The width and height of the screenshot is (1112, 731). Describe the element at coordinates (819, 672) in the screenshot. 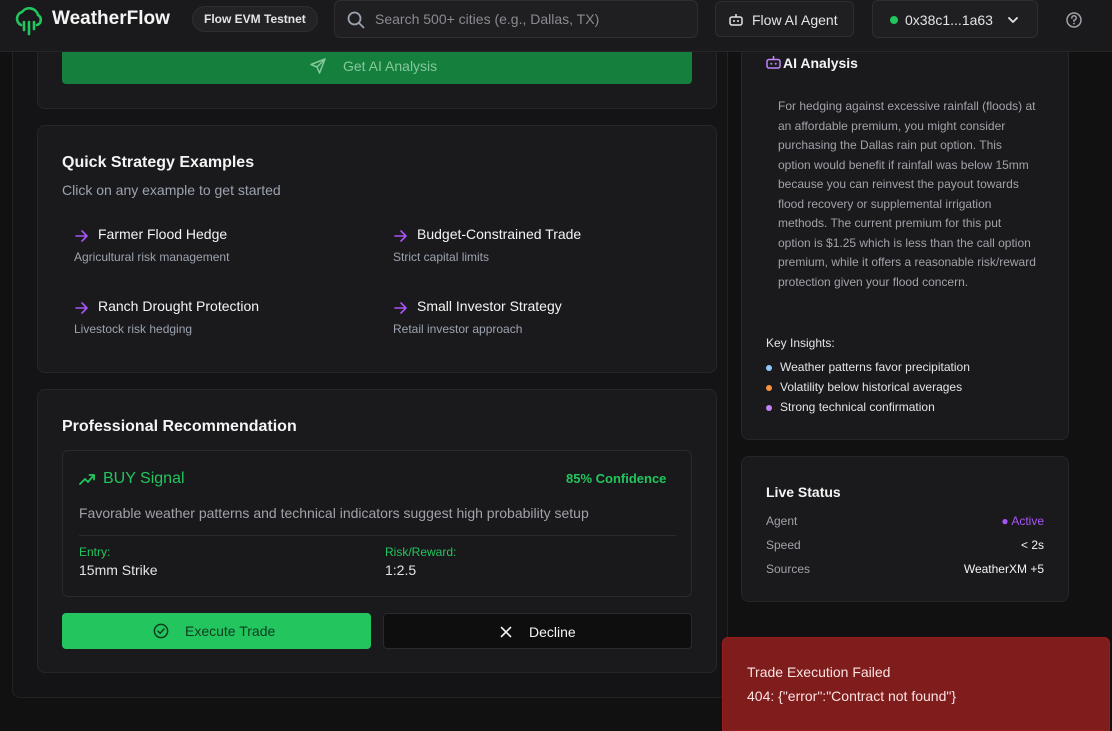

I see `toast-title: Trade Execution Failed` at that location.